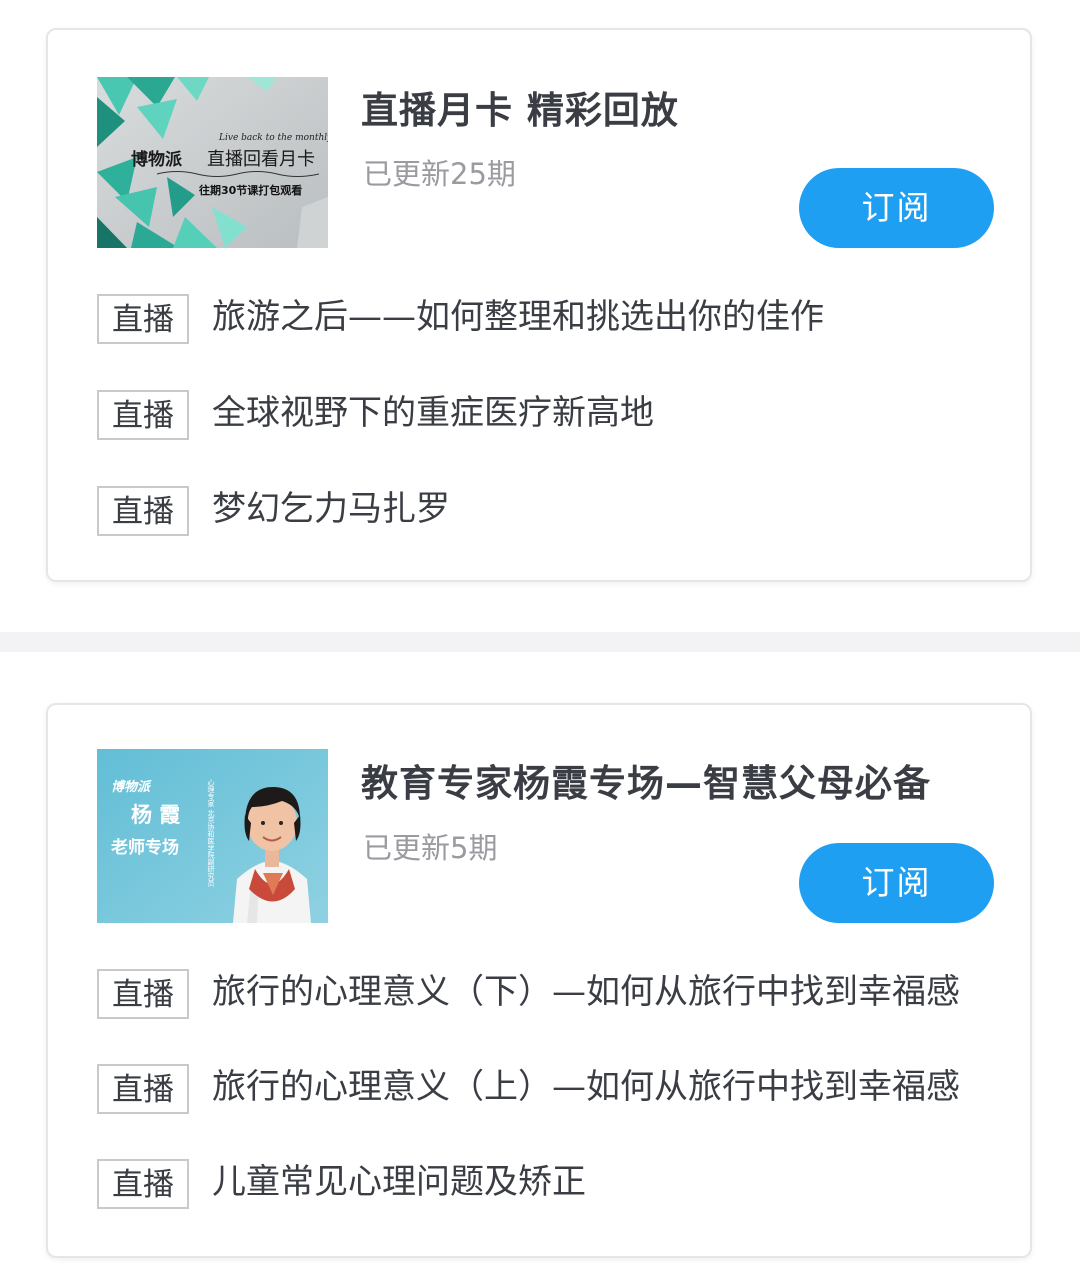 This screenshot has width=1080, height=1274. Describe the element at coordinates (250, 190) in the screenshot. I see `cover-caption-text: 往期30节课打包观看` at that location.